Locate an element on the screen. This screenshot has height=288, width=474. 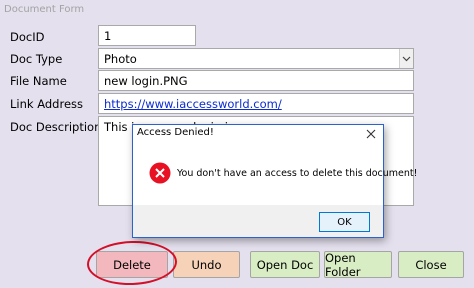
form-title: Document Form is located at coordinates (44, 9).